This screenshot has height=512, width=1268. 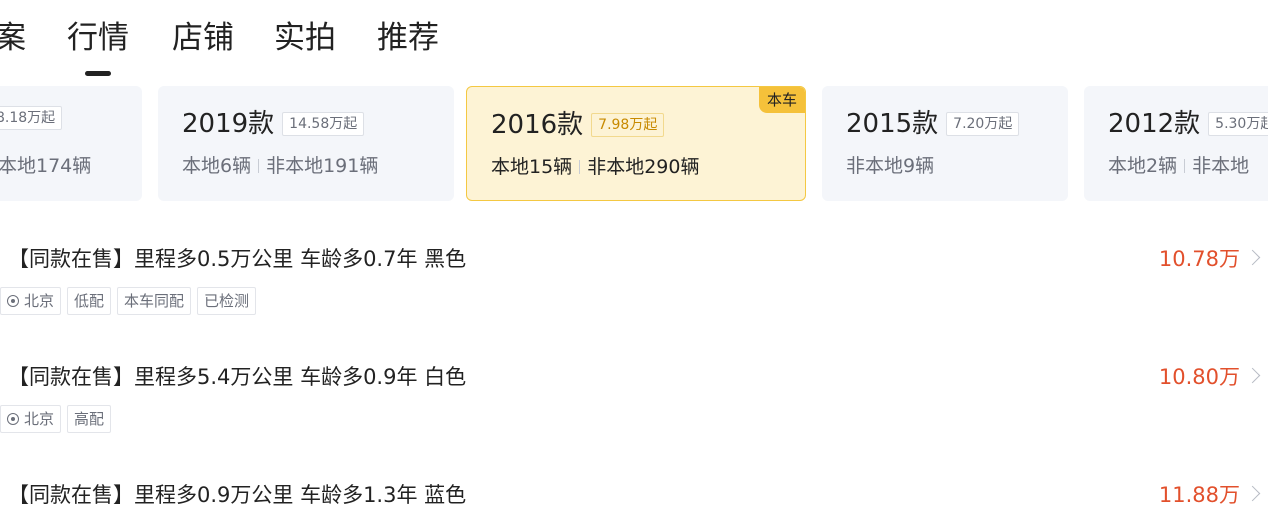 I want to click on model-year-card: 2019款 14.58万起 本地6辆 非本地191辆, so click(x=306, y=143).